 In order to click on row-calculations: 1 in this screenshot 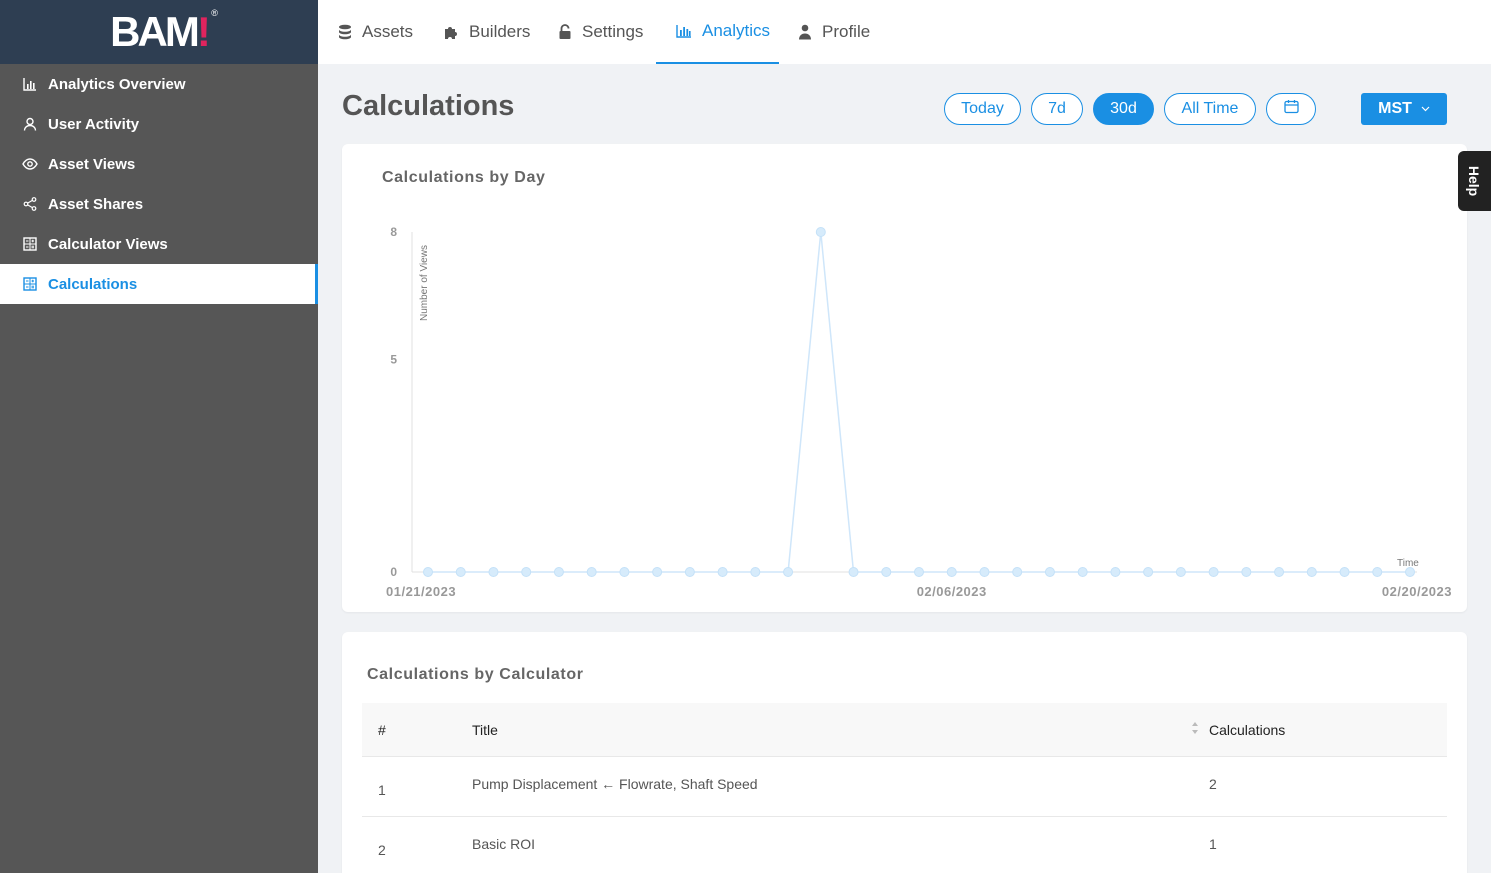, I will do `click(1213, 843)`.